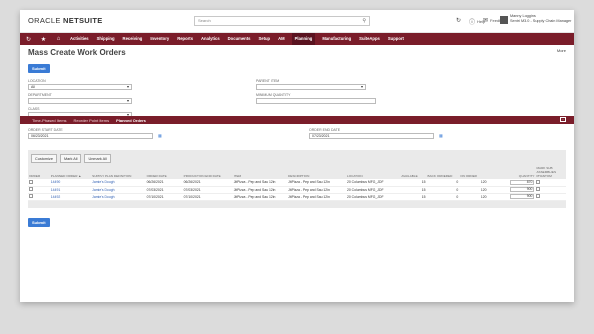 The width and height of the screenshot is (594, 334). What do you see at coordinates (45, 130) in the screenshot?
I see `order-start-date-label: ORDER START DATE` at bounding box center [45, 130].